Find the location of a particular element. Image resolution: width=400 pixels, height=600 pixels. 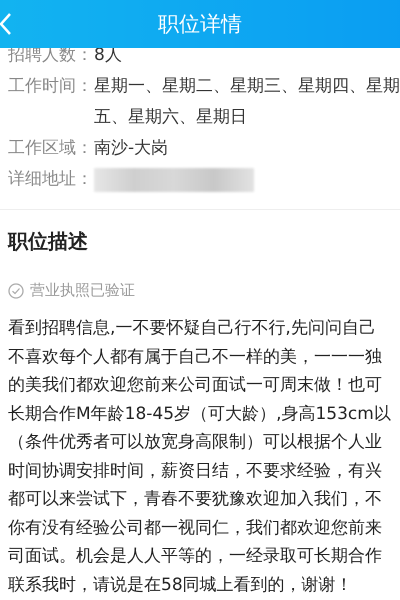

section-heading: 职位描述 is located at coordinates (47, 241).